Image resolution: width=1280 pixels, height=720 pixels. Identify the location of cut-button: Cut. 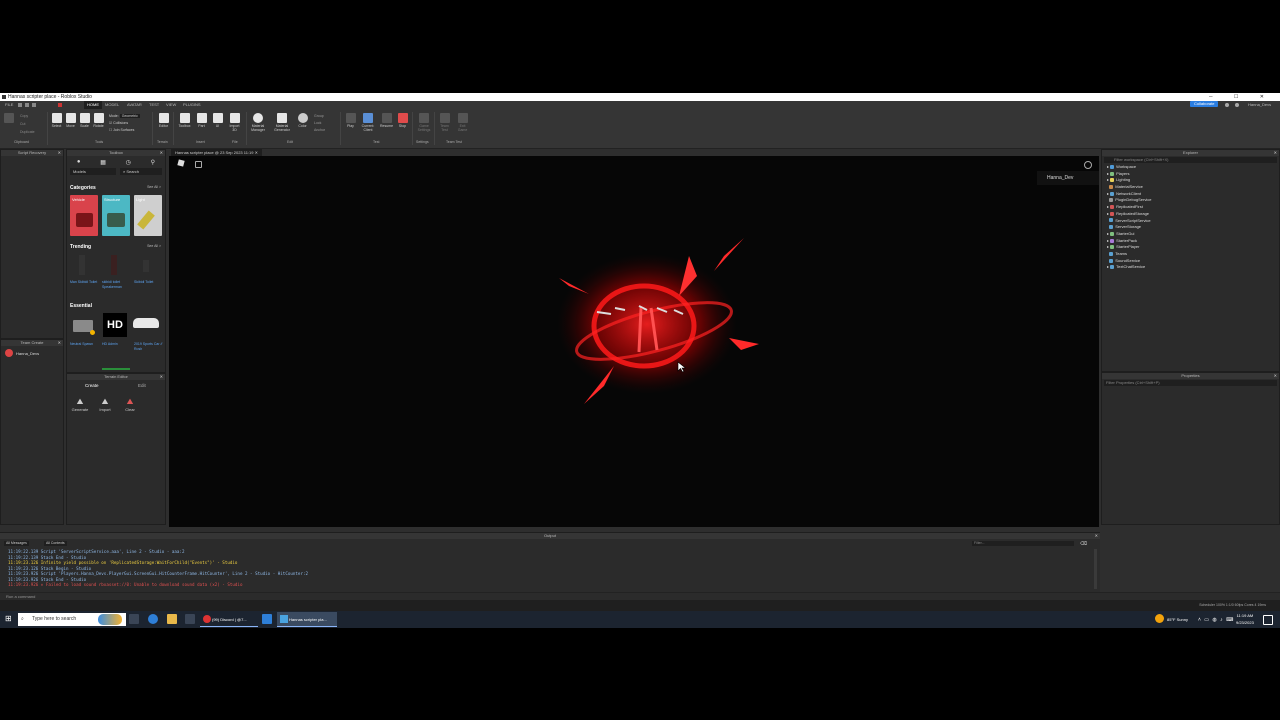
(27, 124).